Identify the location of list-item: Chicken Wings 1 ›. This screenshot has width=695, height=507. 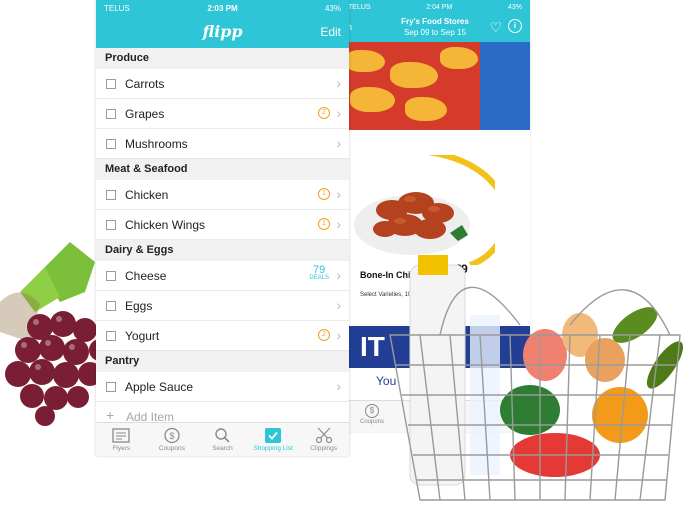
(222, 225).